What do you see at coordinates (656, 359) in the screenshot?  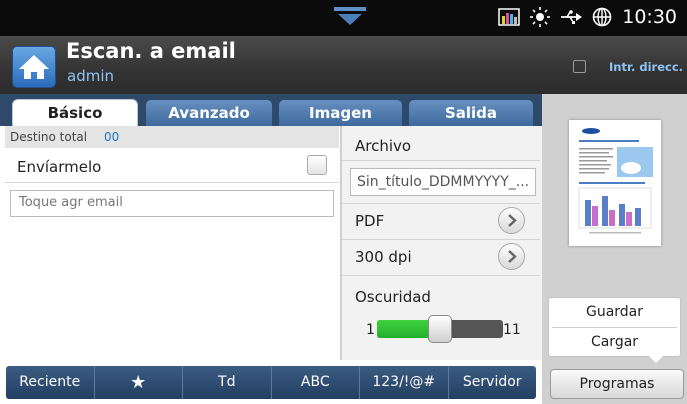 I see `popup-pointer` at bounding box center [656, 359].